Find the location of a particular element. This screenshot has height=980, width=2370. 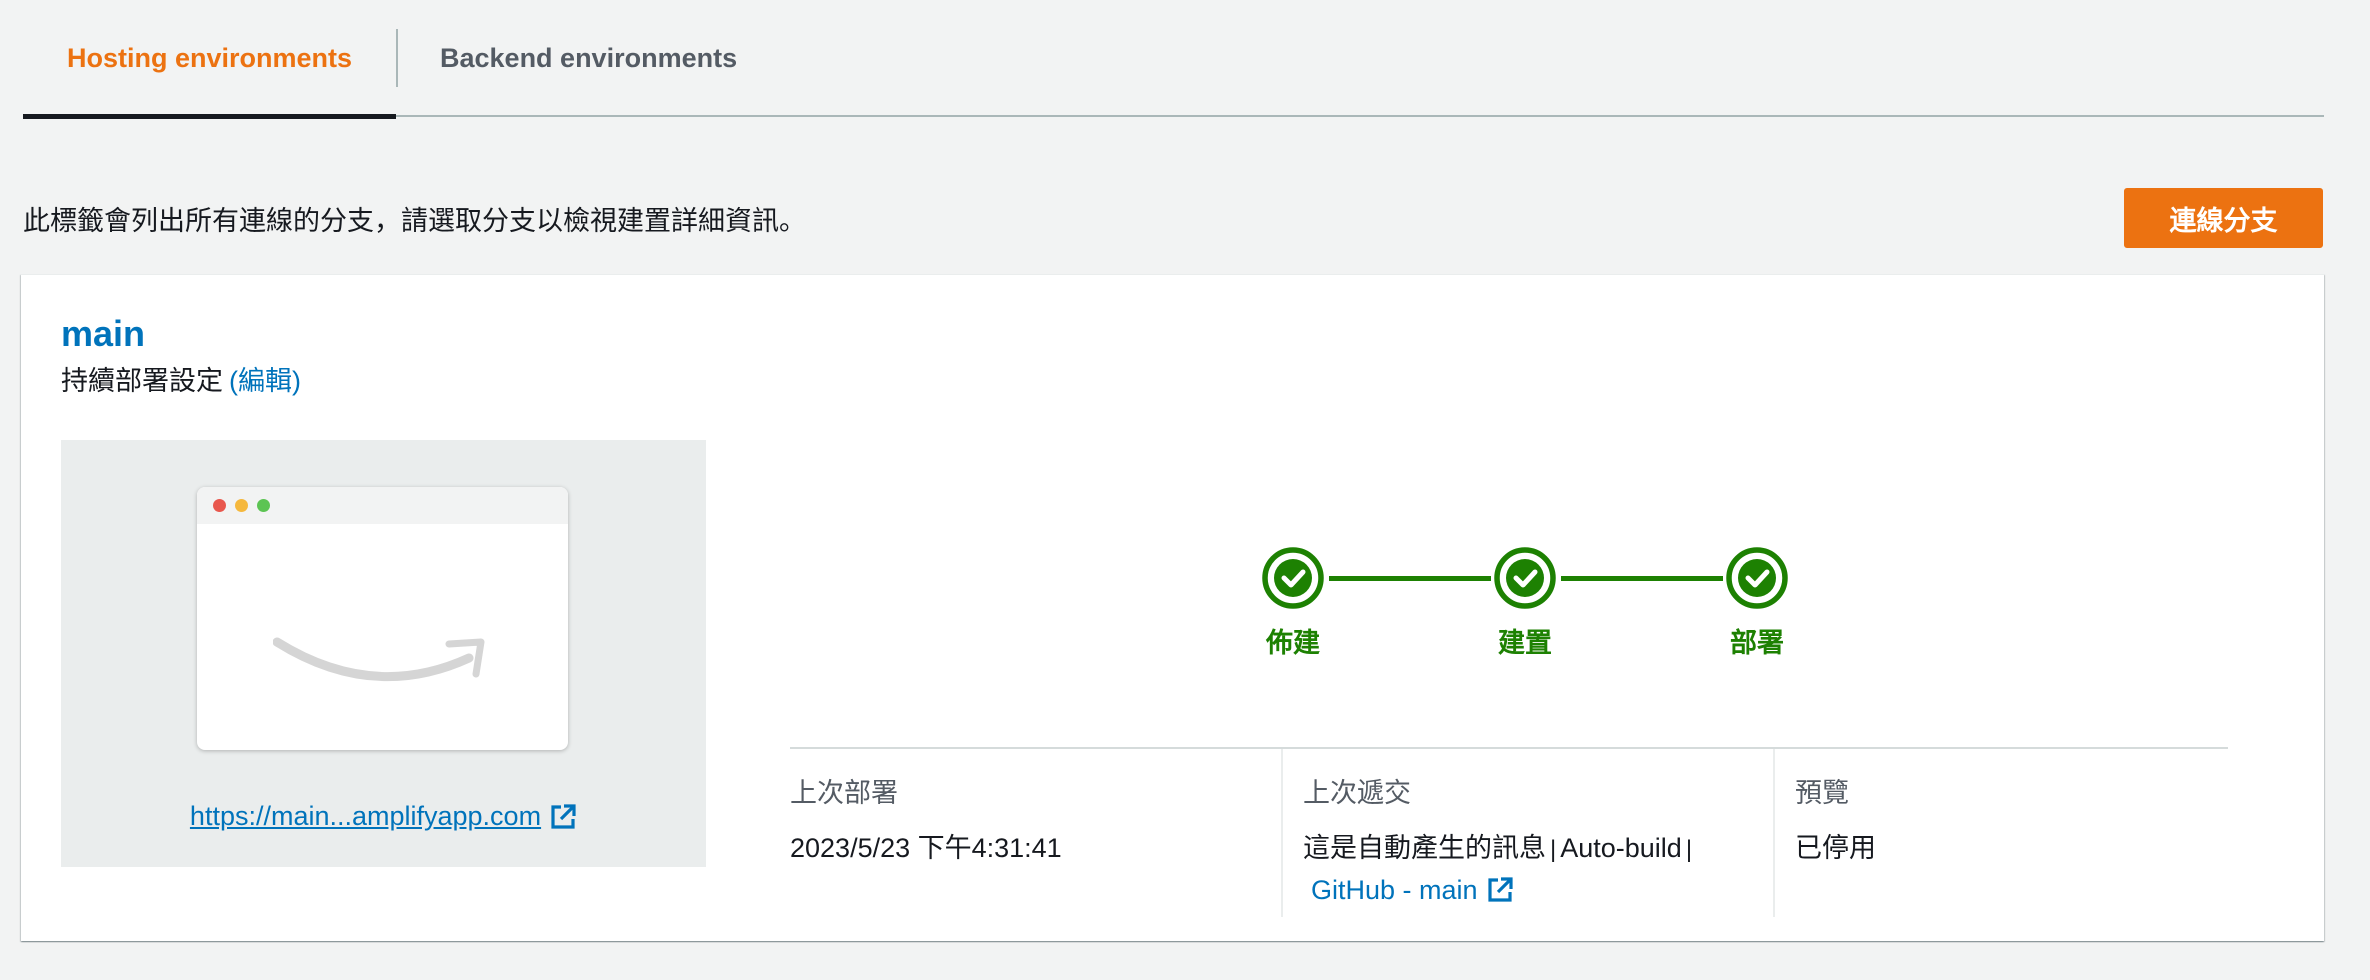

connect-branch-button: 連線分支 is located at coordinates (2223, 218).